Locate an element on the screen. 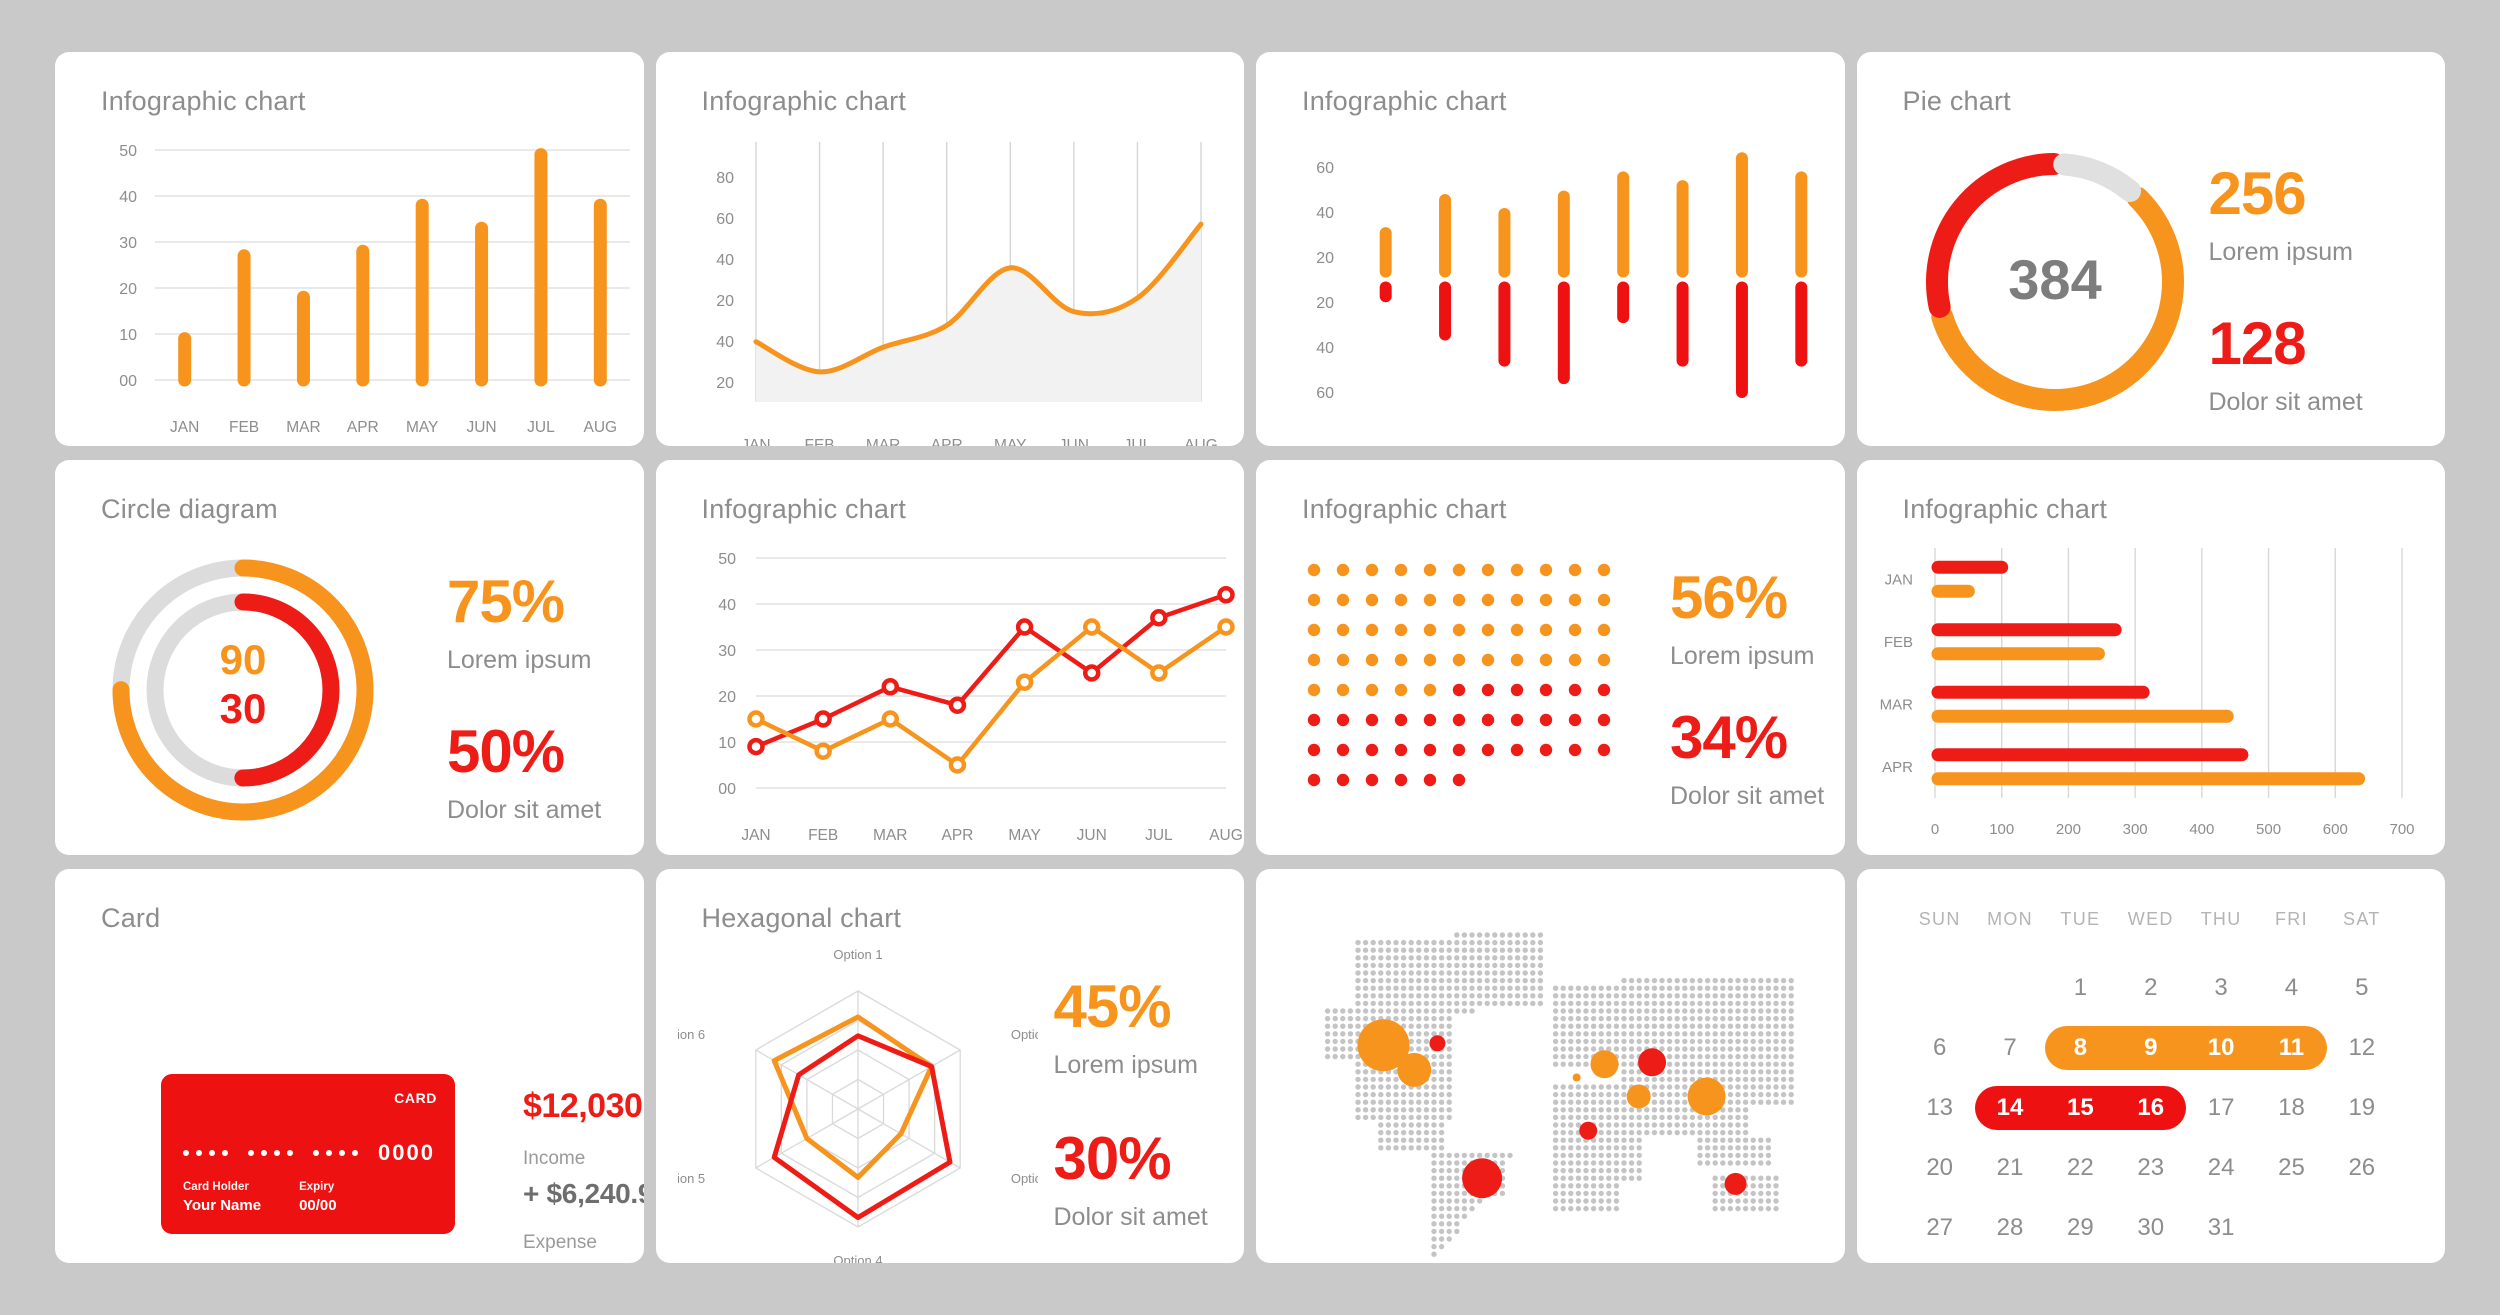  area-chart-plot: 80 60 40 20 40 20 JAN FEB MAR APR MAY JUN JUL AUG is located at coordinates (950, 249).